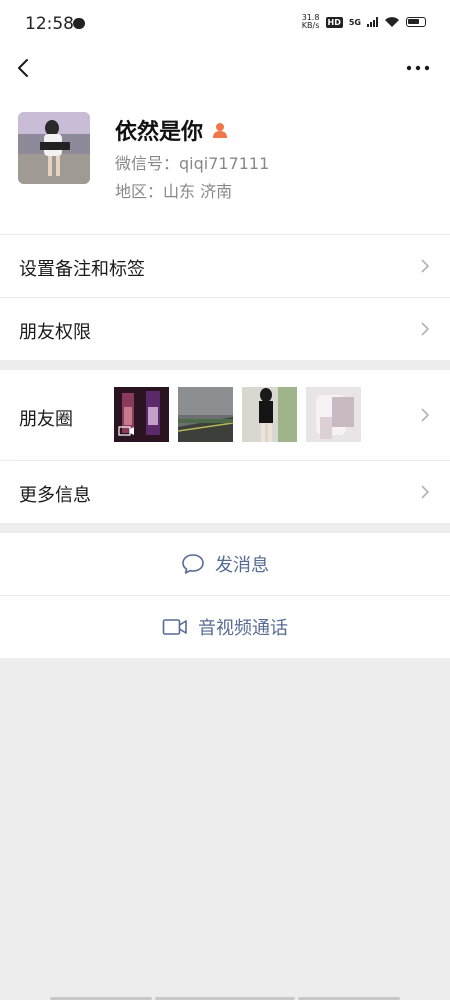 The image size is (450, 1000). Describe the element at coordinates (243, 628) in the screenshot. I see `video-call-label: 音视频通话` at that location.